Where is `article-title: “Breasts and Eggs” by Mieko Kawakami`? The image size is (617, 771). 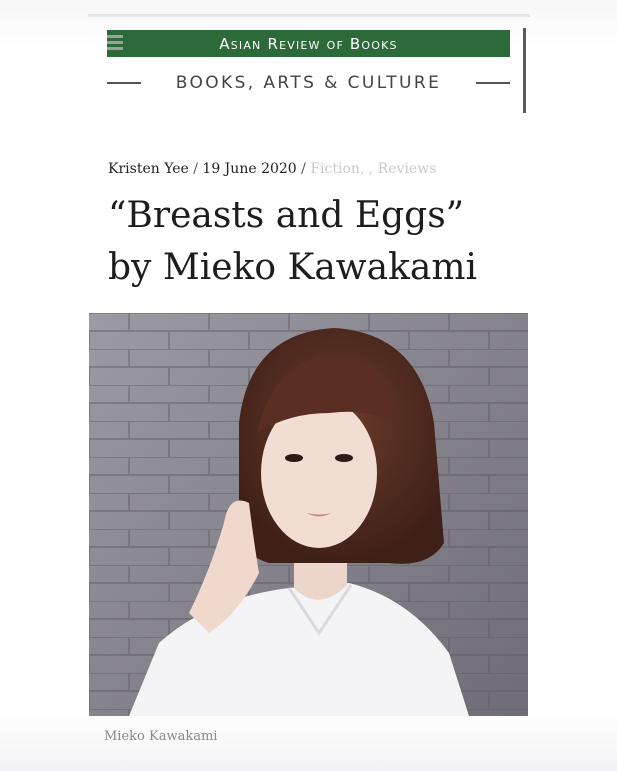
article-title: “Breasts and Eggs” by Mieko Kawakami is located at coordinates (318, 242).